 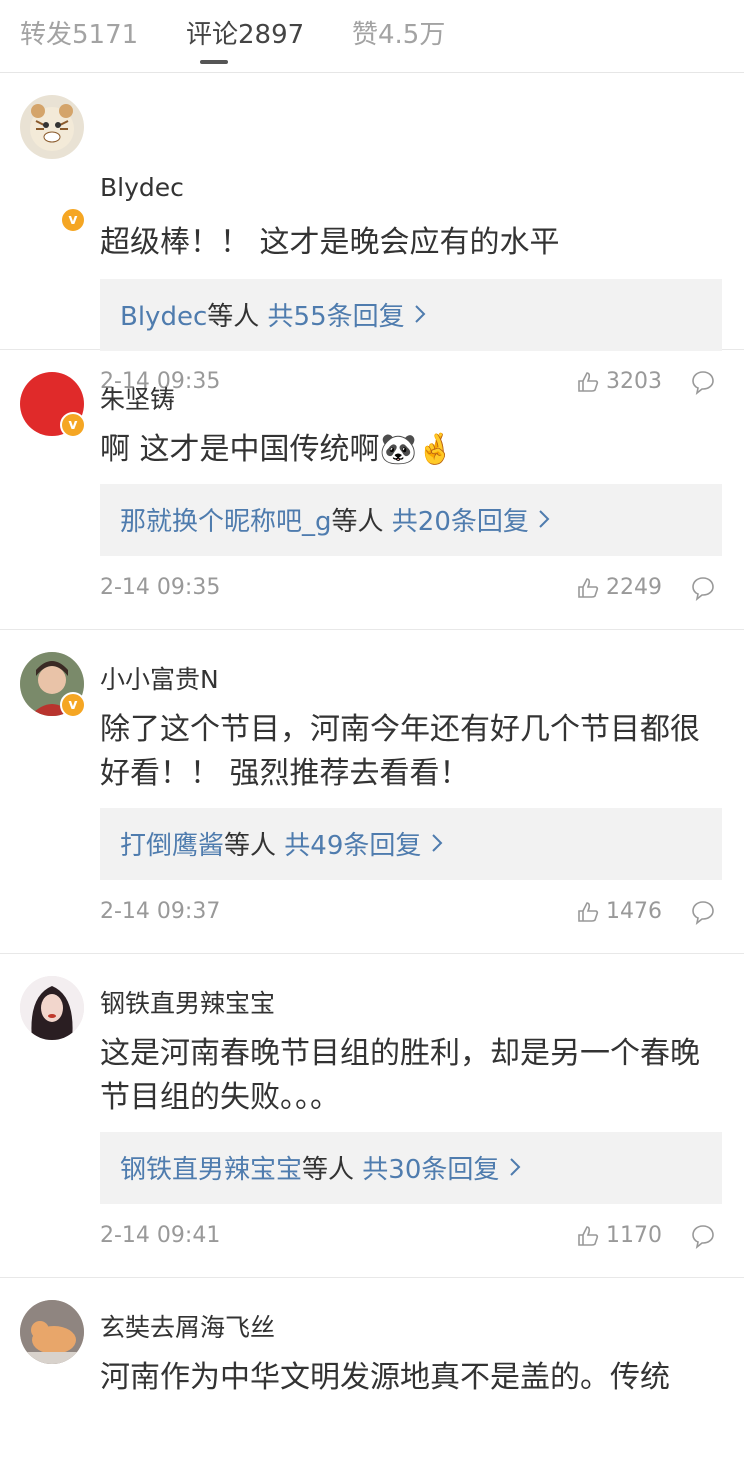 I want to click on reply-user-link: 打倒鹰酱, so click(x=172, y=846).